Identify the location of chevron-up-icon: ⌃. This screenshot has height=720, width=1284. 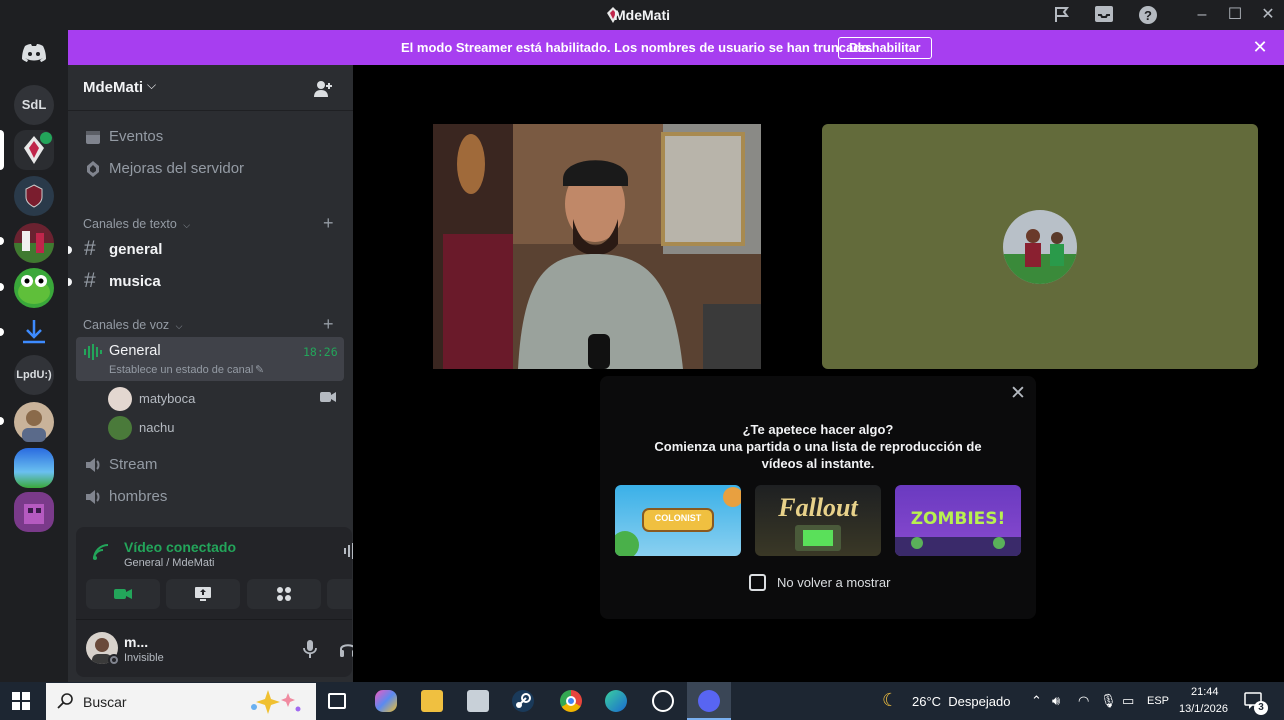
(1036, 701).